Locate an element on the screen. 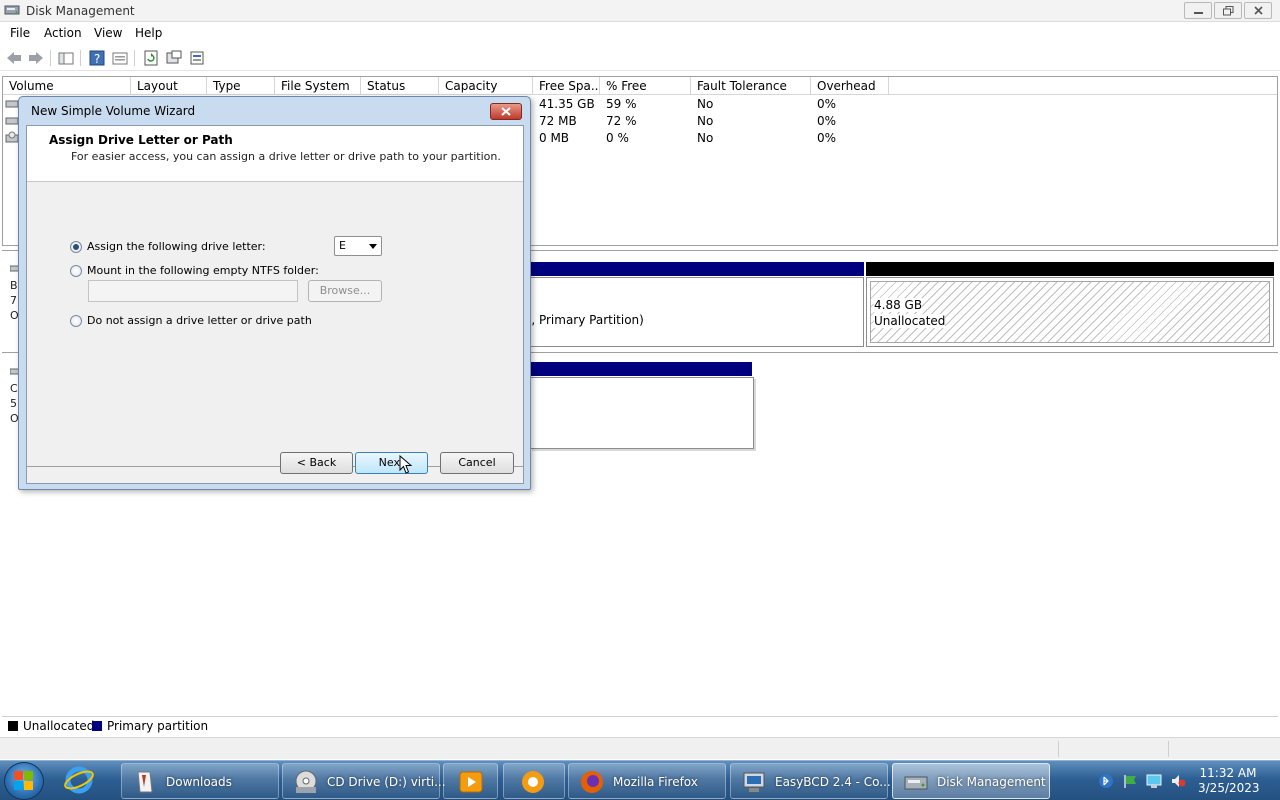  settings-button is located at coordinates (197, 58).